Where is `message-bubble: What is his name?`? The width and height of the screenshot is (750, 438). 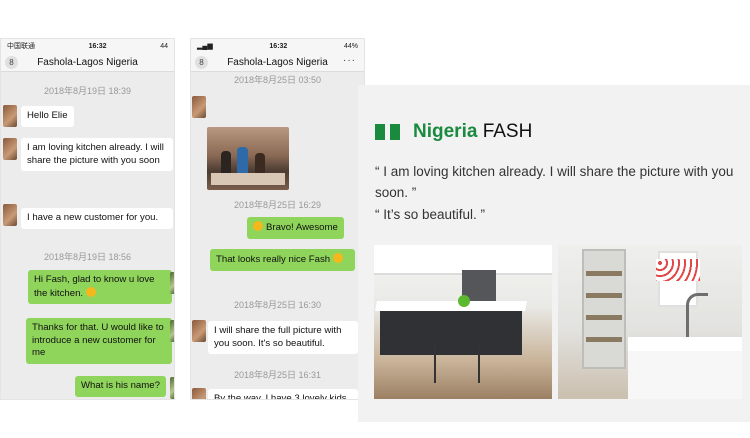 message-bubble: What is his name? is located at coordinates (120, 386).